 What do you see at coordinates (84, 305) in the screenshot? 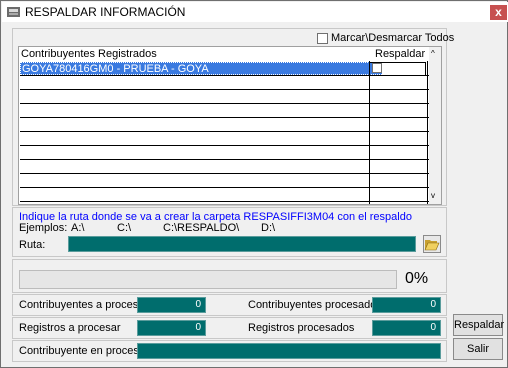
I see `contribuyentes-a-procesar-label: Contribuyentes a procesar` at bounding box center [84, 305].